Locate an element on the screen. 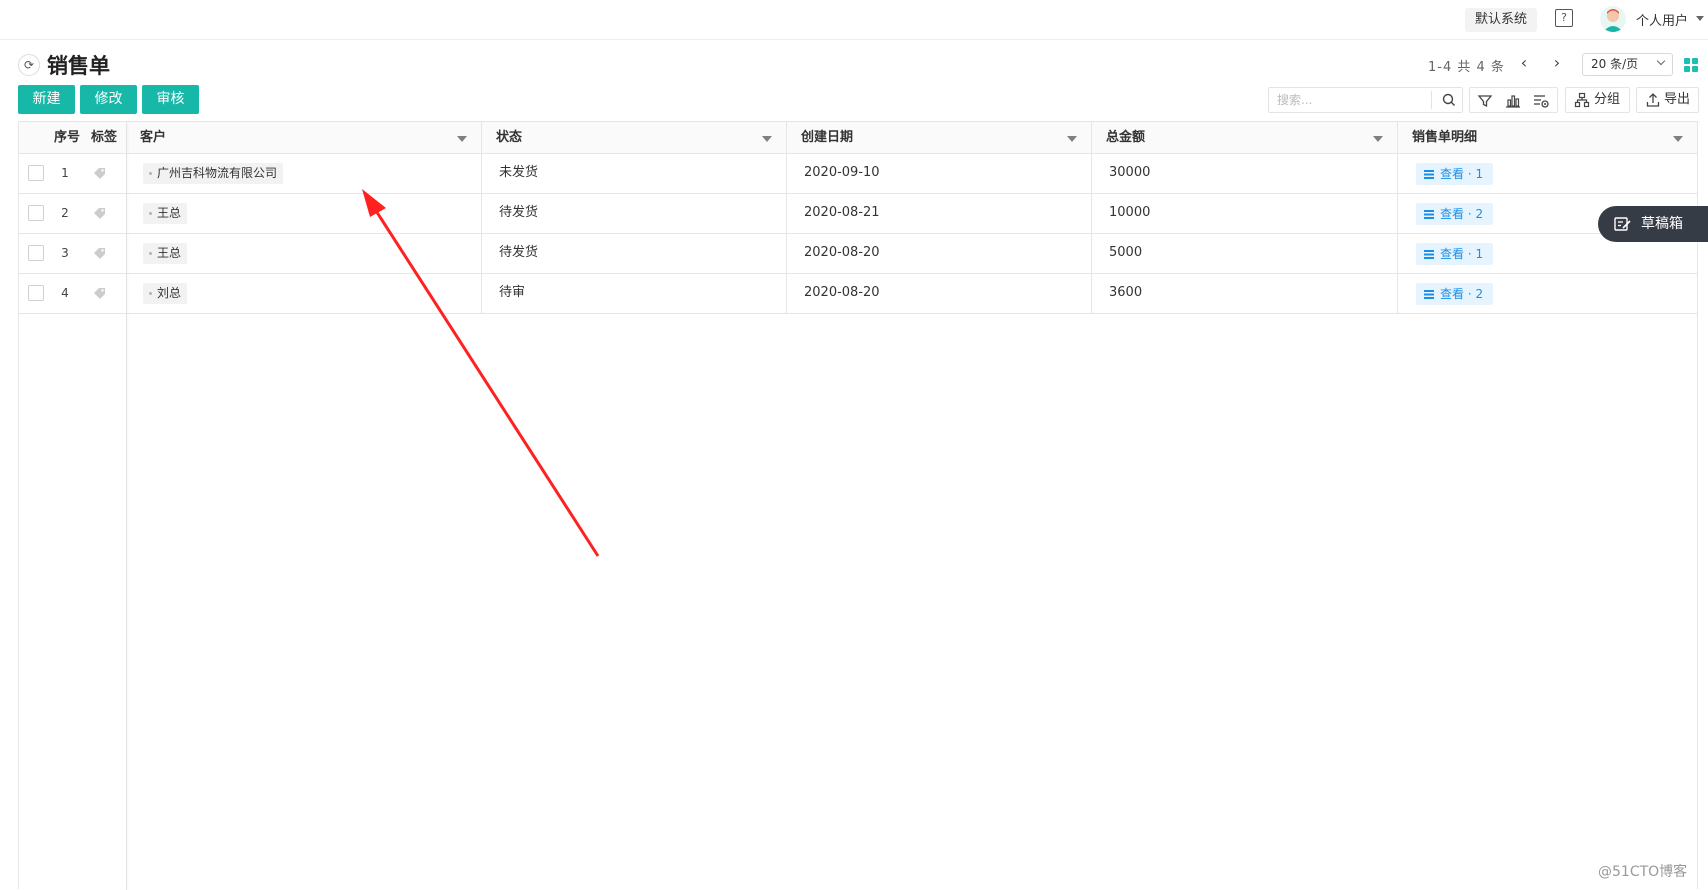  edit-note-icon is located at coordinates (1622, 224).